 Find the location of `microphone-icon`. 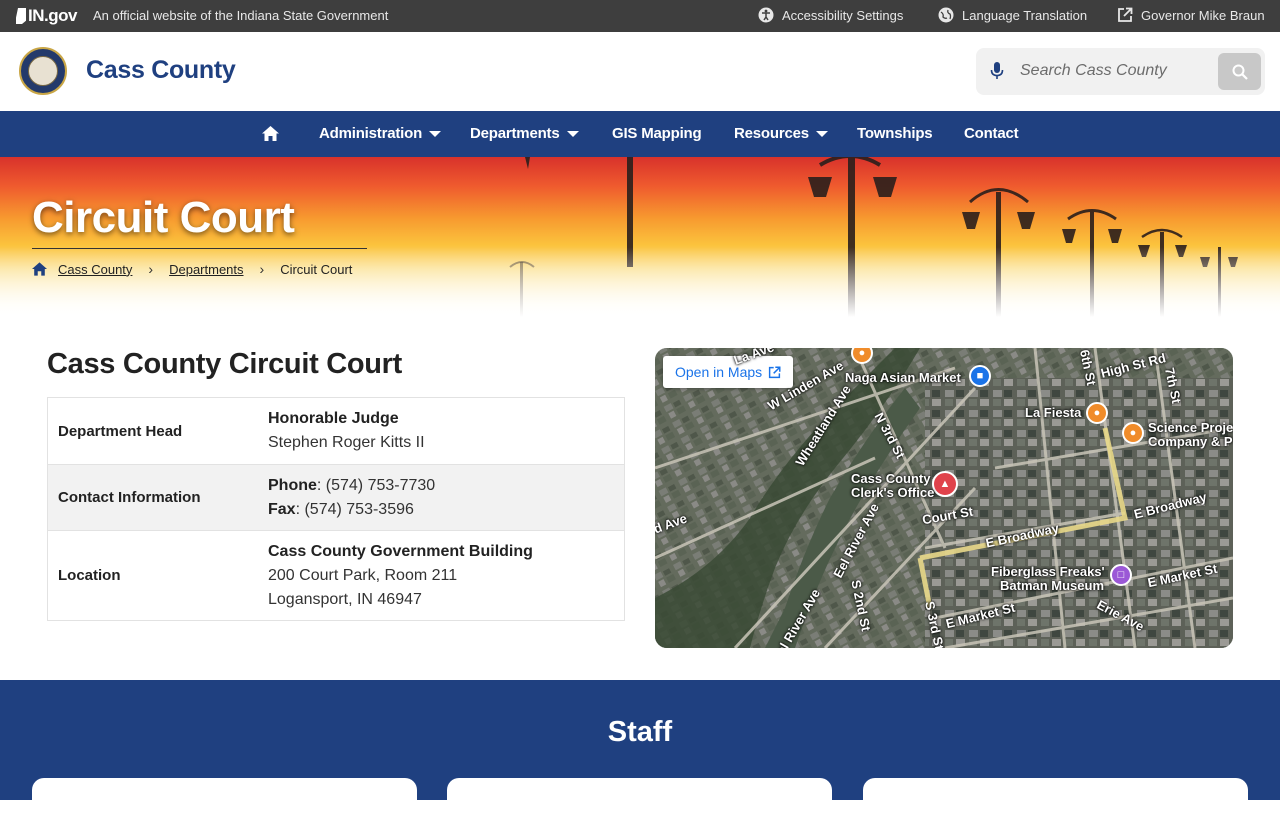

microphone-icon is located at coordinates (997, 71).